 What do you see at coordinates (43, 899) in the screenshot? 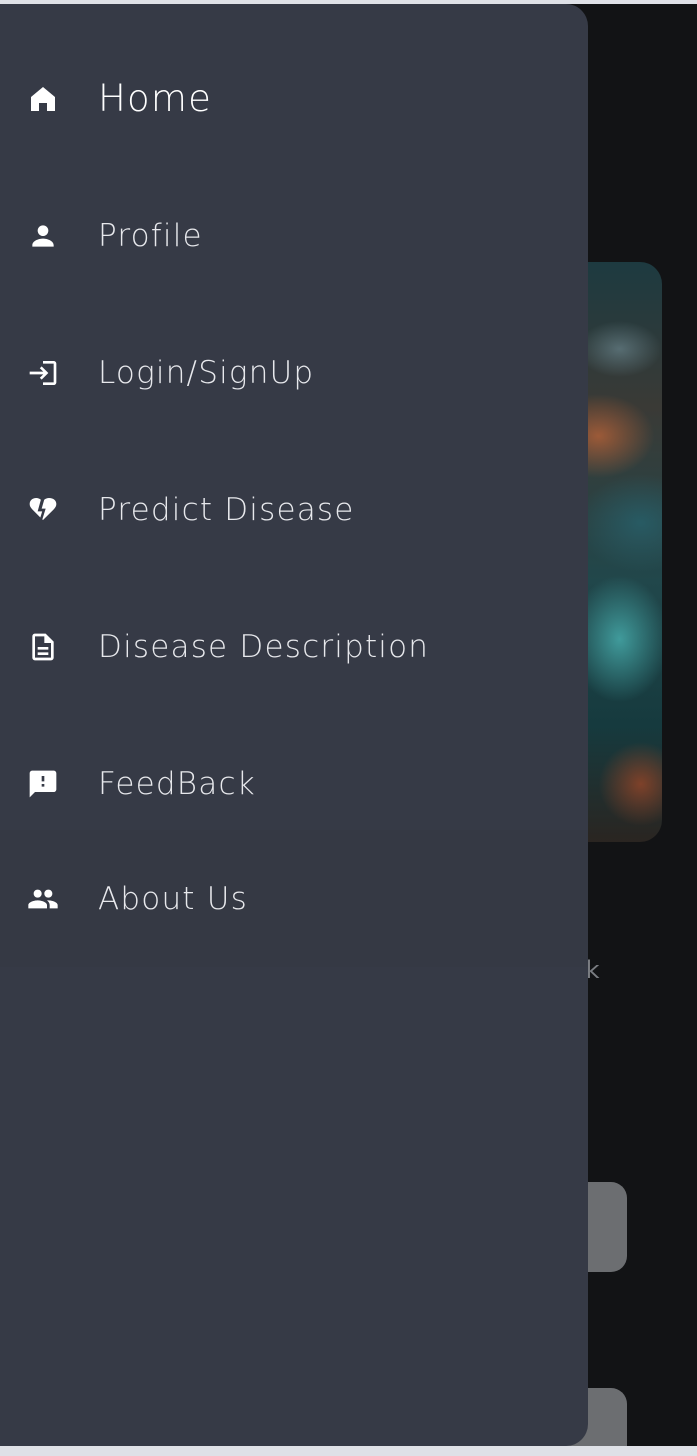
I see `people-icon` at bounding box center [43, 899].